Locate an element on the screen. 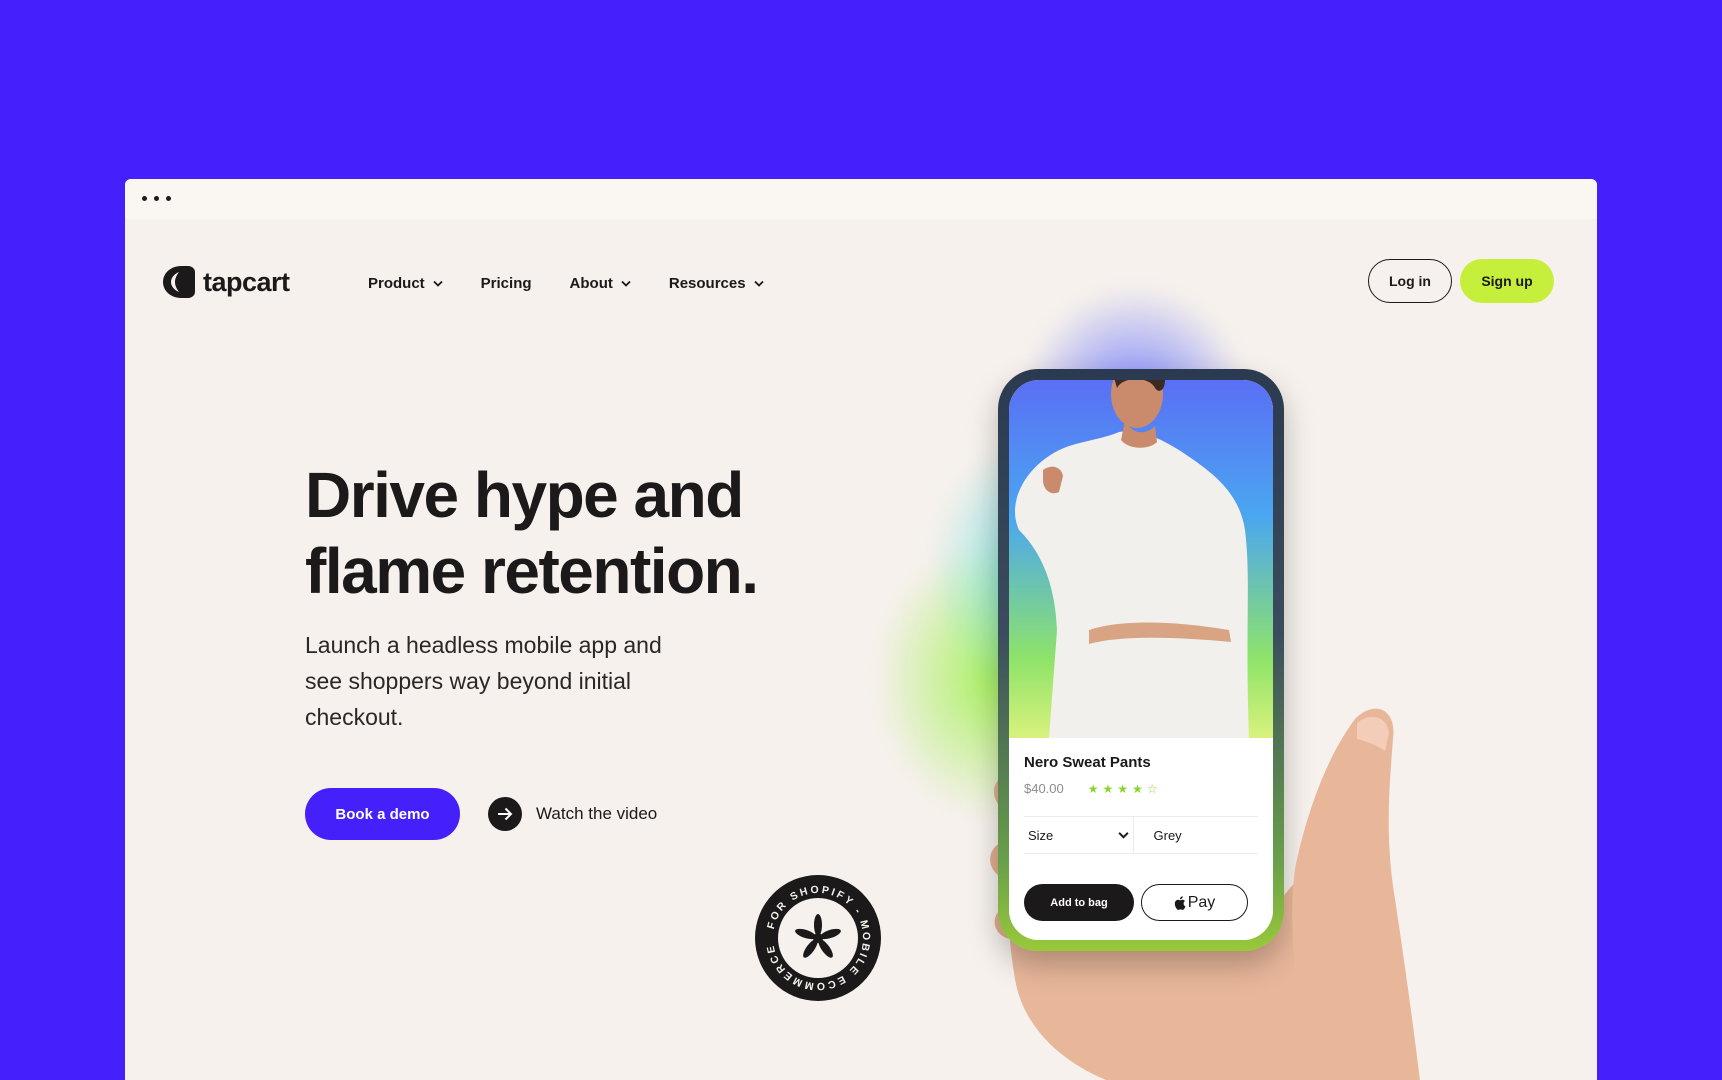  arrow-right-icon is located at coordinates (505, 814).